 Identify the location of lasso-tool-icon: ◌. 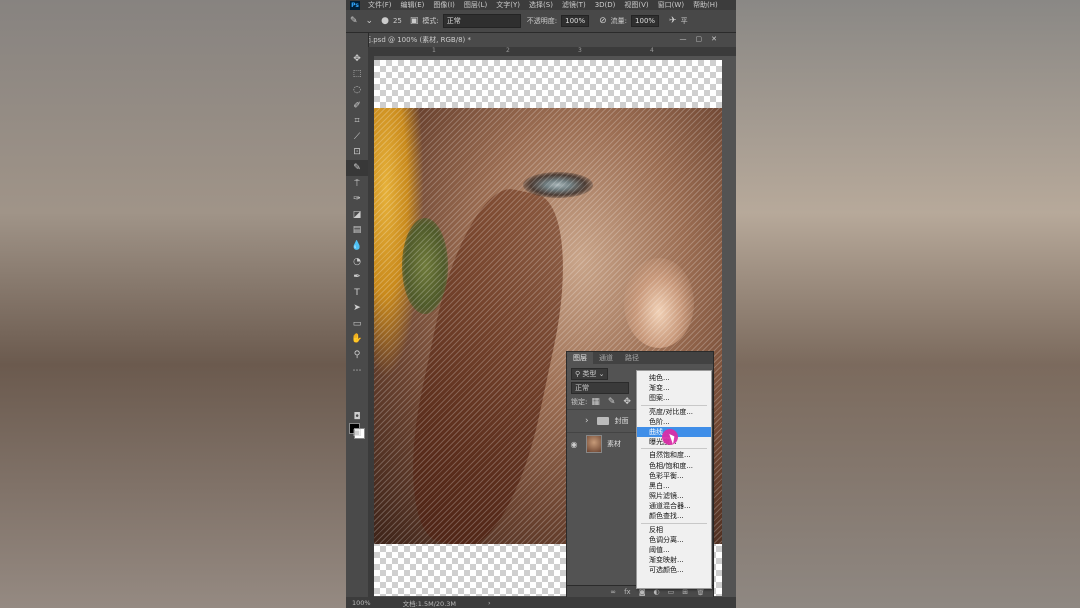
(357, 90).